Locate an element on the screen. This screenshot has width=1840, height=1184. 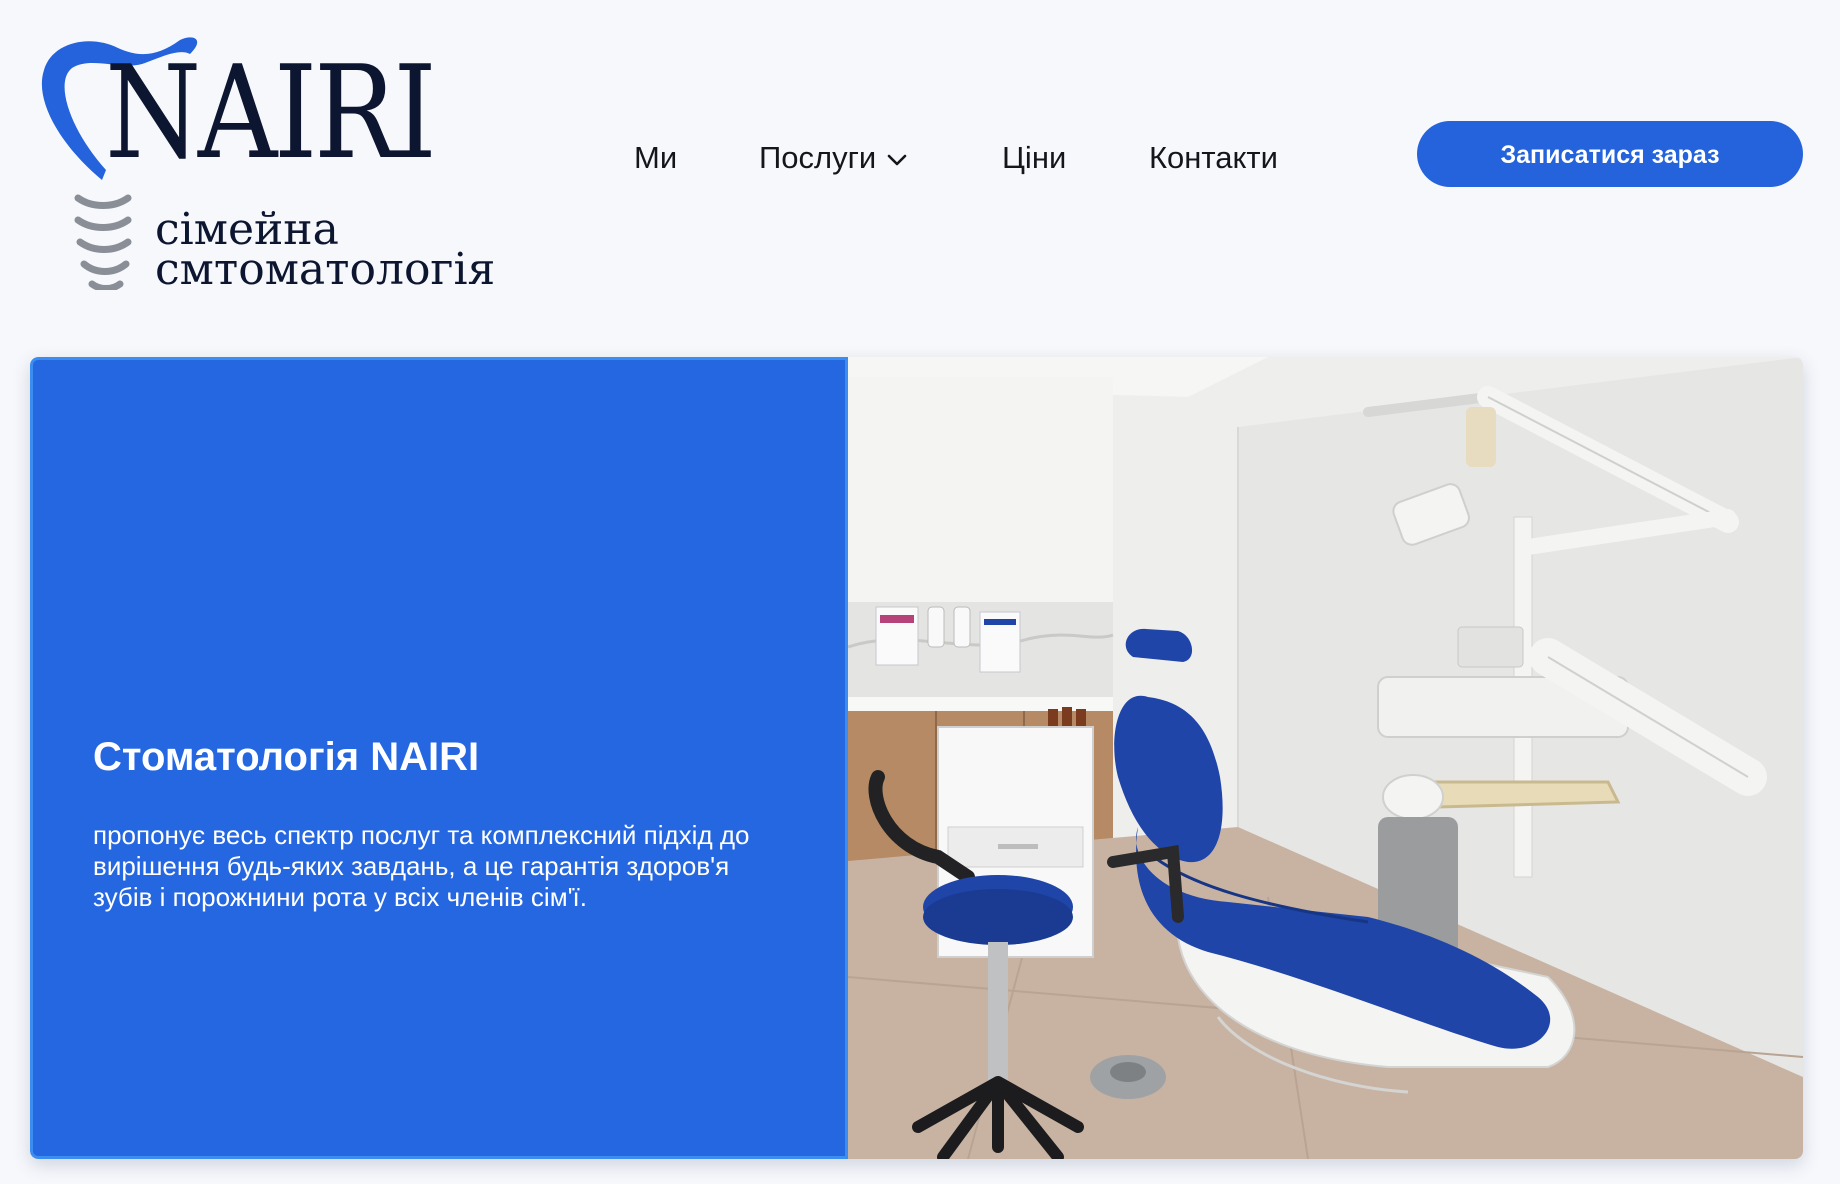
logo: NAIRI сімейна смтоматологія is located at coordinates (270, 162).